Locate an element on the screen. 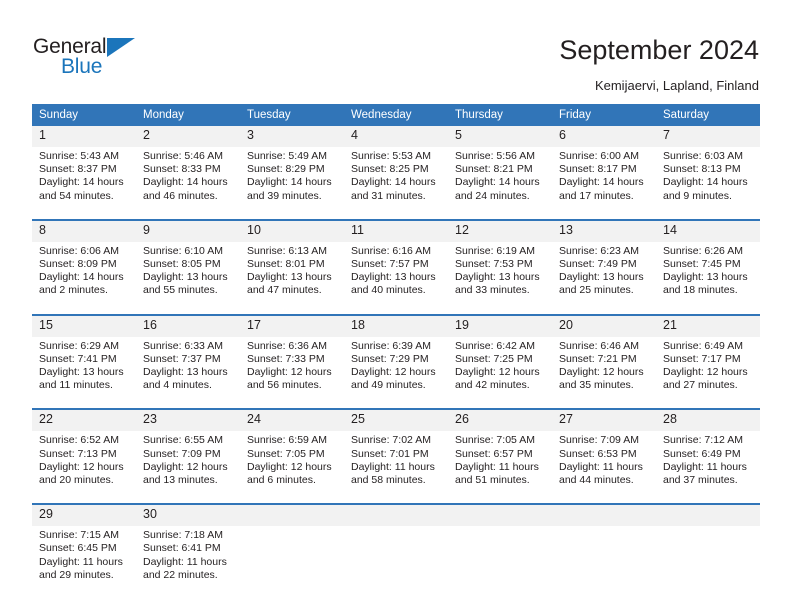 This screenshot has width=792, height=612. day-cell-number: 25 is located at coordinates (396, 421).